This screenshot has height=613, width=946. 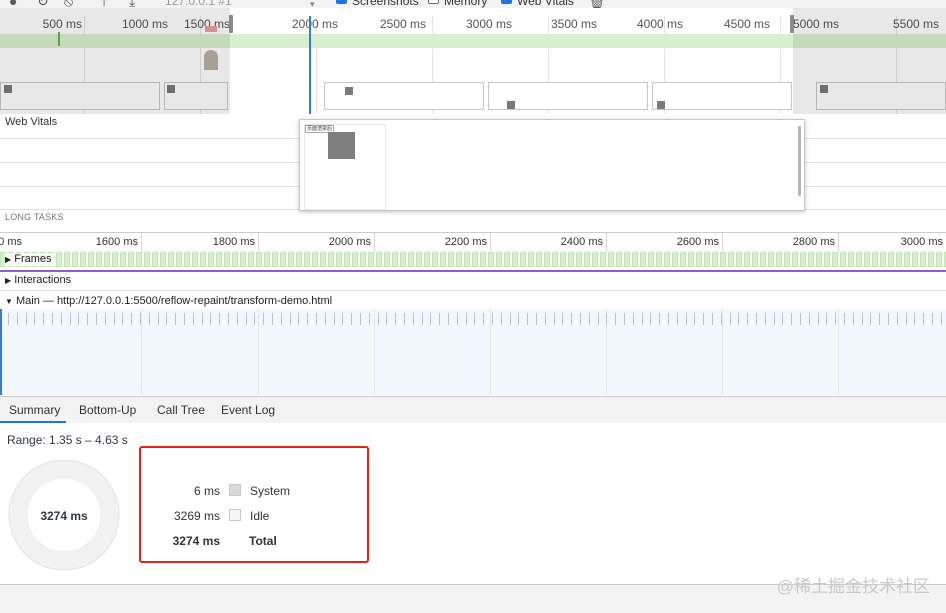 I want to click on reload-record-icon: ↻, so click(x=43, y=4).